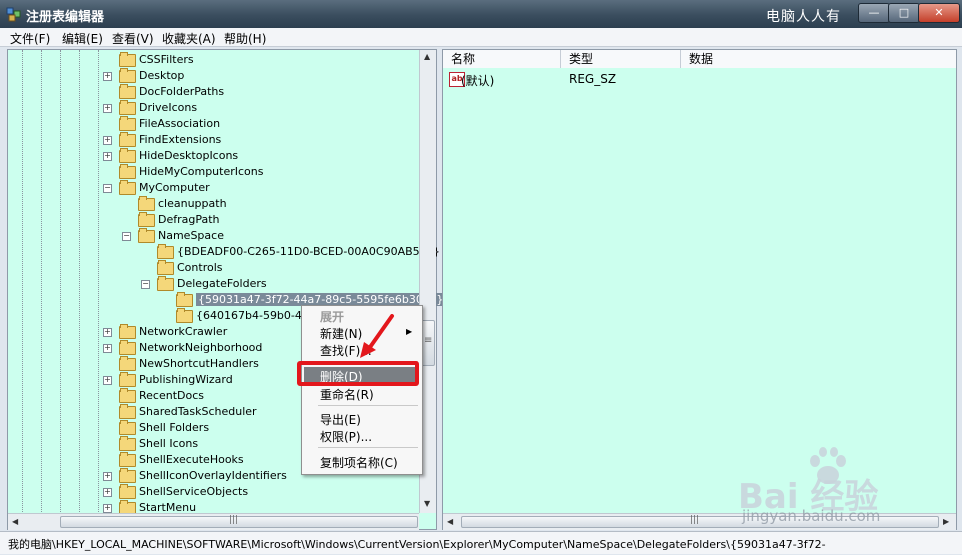  Describe the element at coordinates (174, 187) in the screenshot. I see `tree-item-label: MyComputer` at that location.